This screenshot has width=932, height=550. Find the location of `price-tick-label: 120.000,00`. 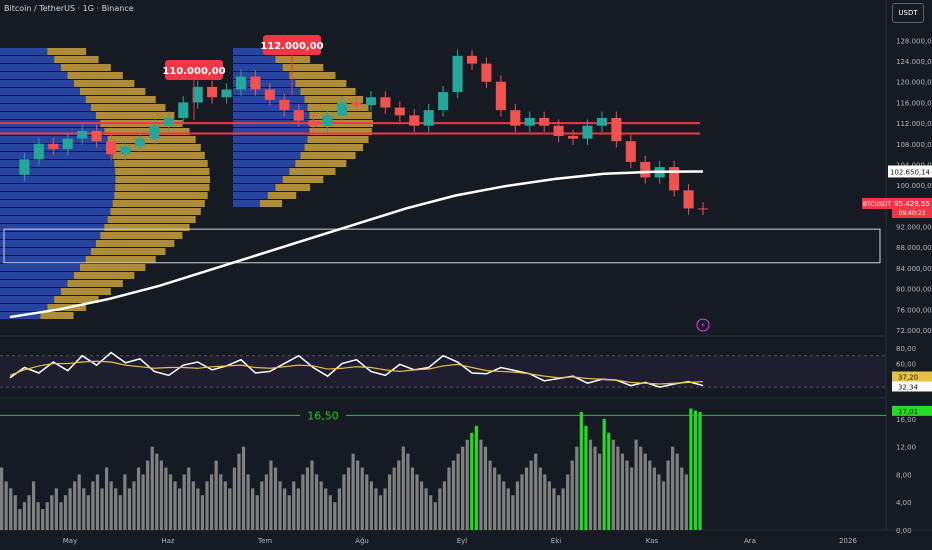

price-tick-label: 120.000,00 is located at coordinates (914, 83).